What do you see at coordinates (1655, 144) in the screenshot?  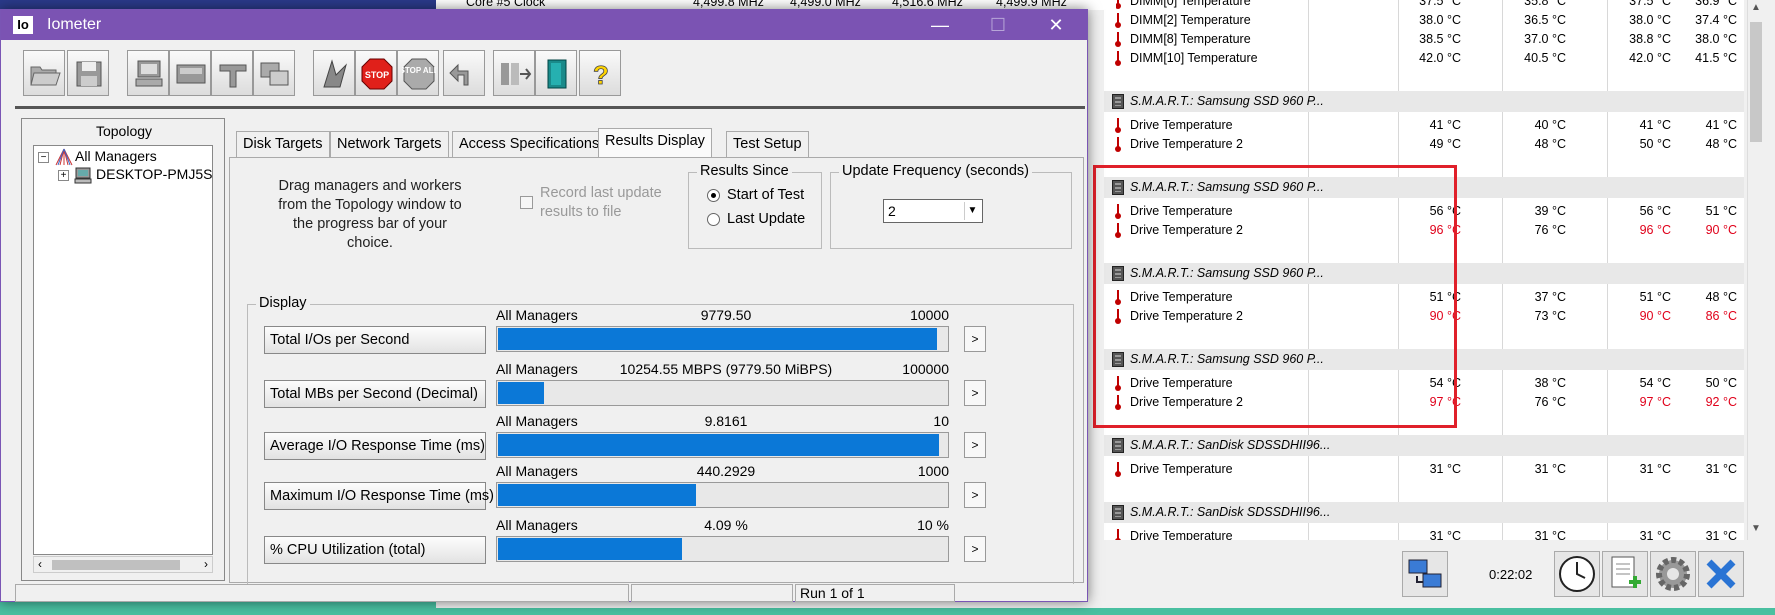 I see `sensor-value: 50 °C` at bounding box center [1655, 144].